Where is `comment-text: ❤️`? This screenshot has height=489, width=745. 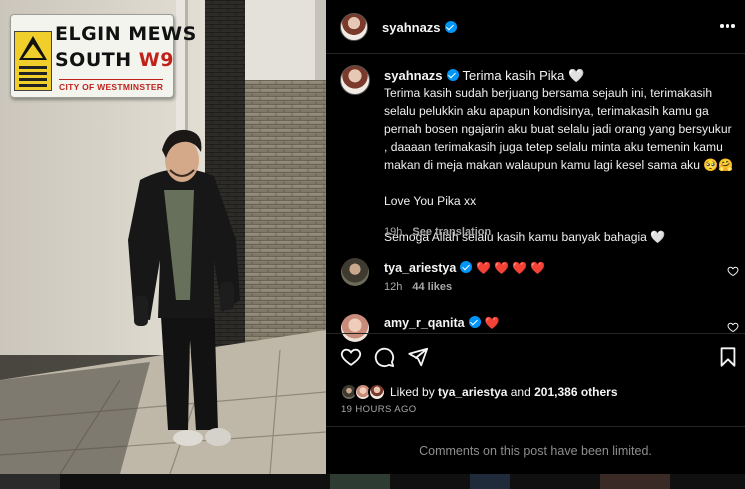
comment-text: ❤️ is located at coordinates (493, 323).